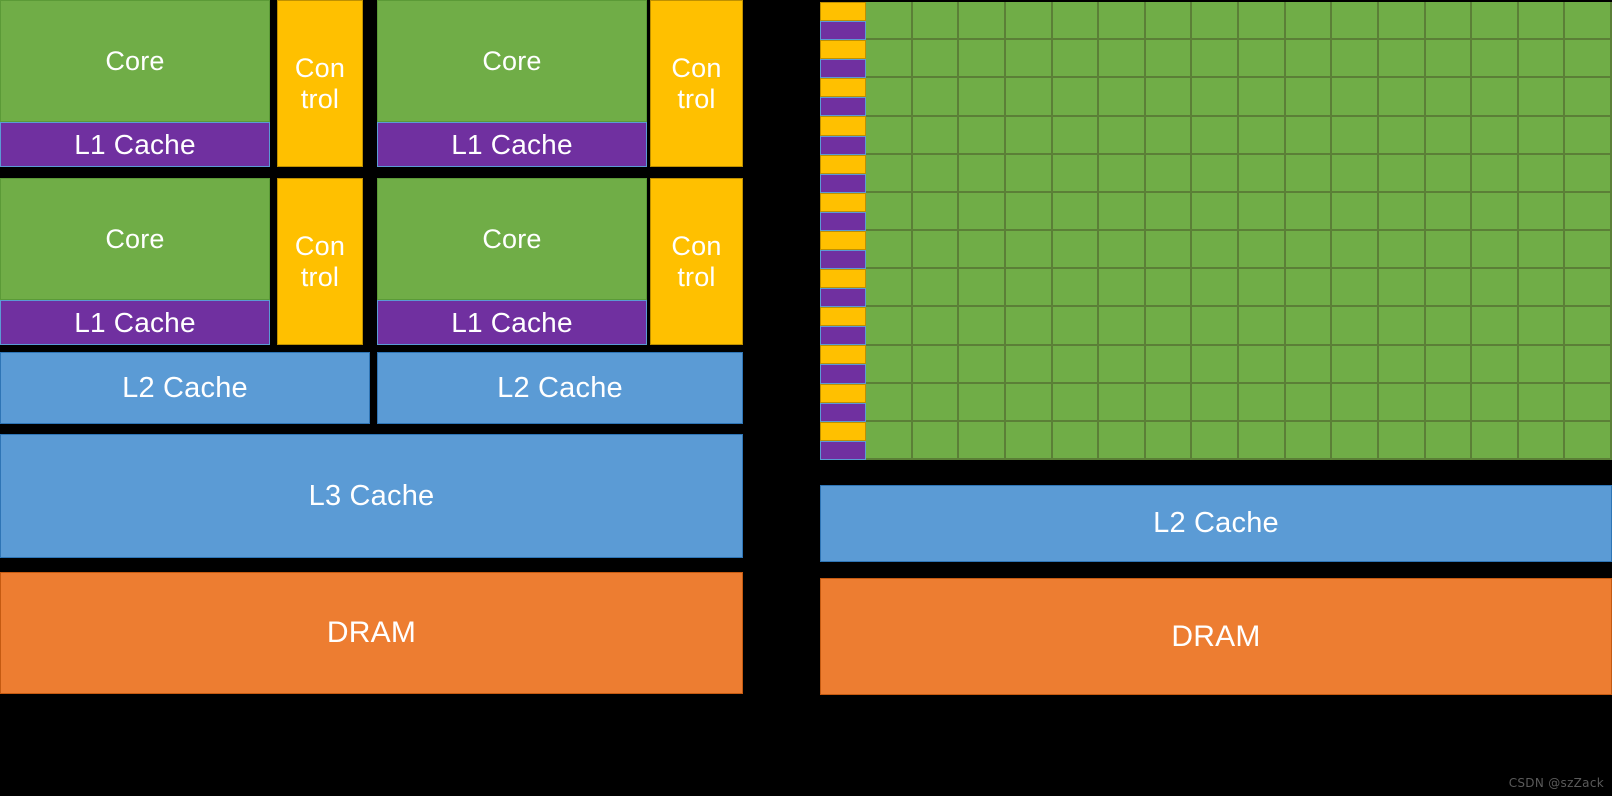 The width and height of the screenshot is (1612, 796). Describe the element at coordinates (512, 61) in the screenshot. I see `cpu-core-1-core-block: Core` at that location.